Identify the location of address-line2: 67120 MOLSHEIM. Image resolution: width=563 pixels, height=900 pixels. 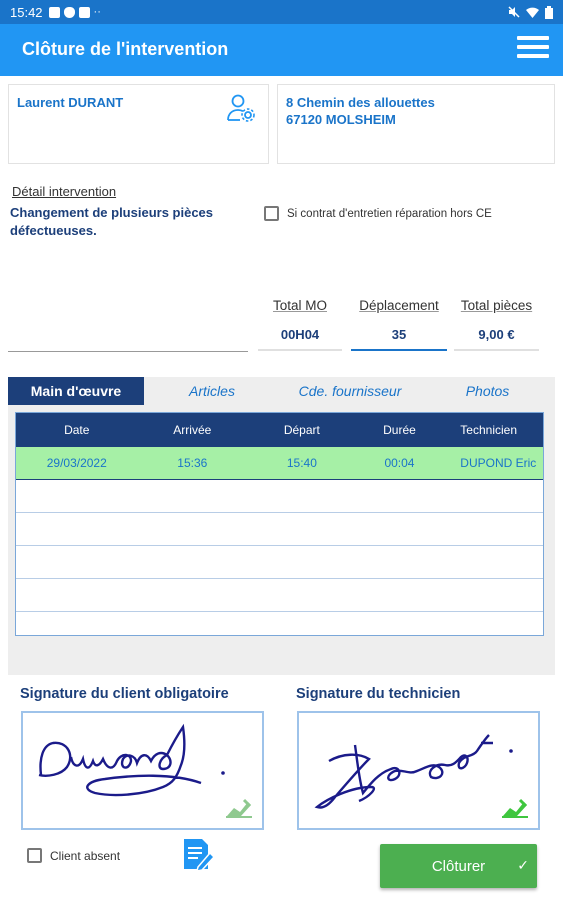
(341, 119).